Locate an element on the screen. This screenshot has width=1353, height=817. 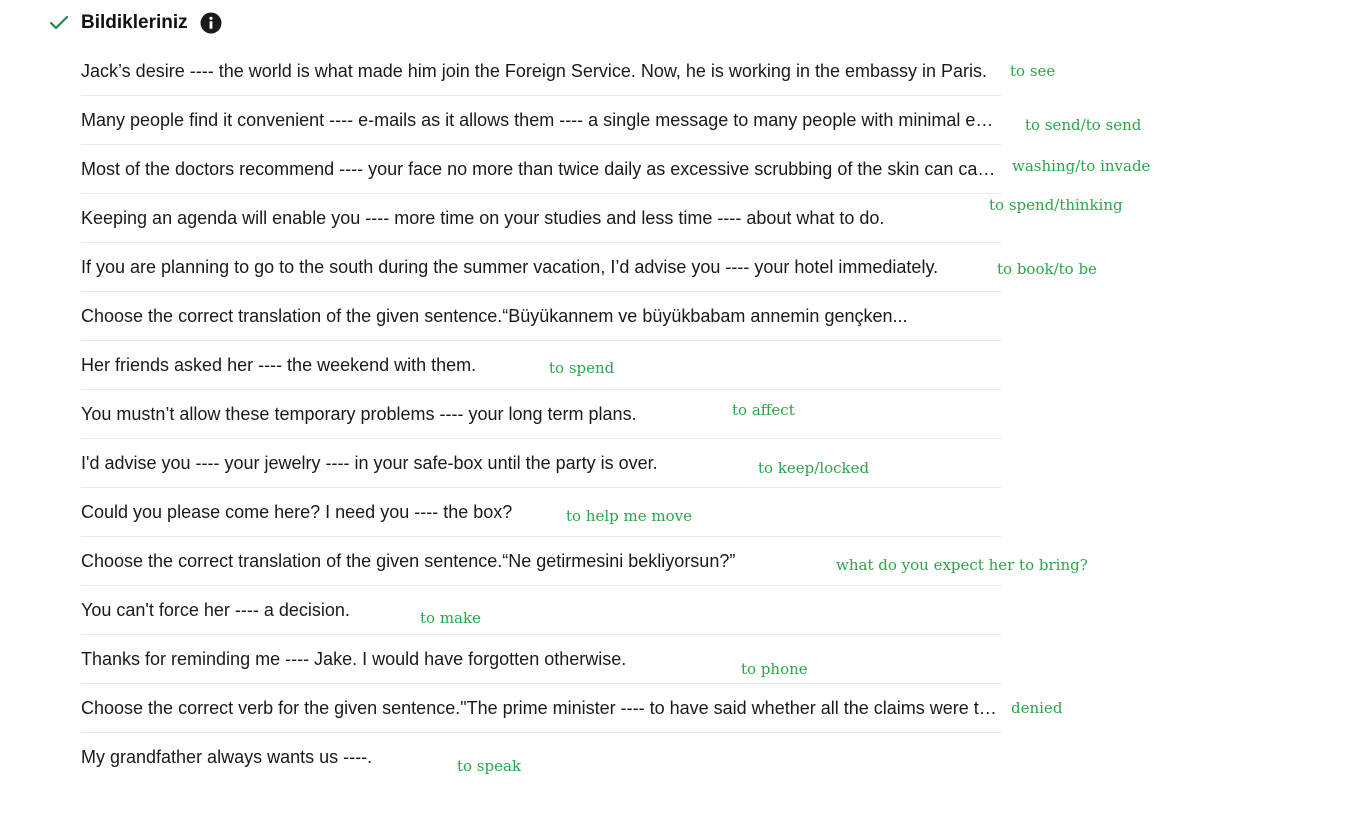
answer-annotation: to speak is located at coordinates (489, 766).